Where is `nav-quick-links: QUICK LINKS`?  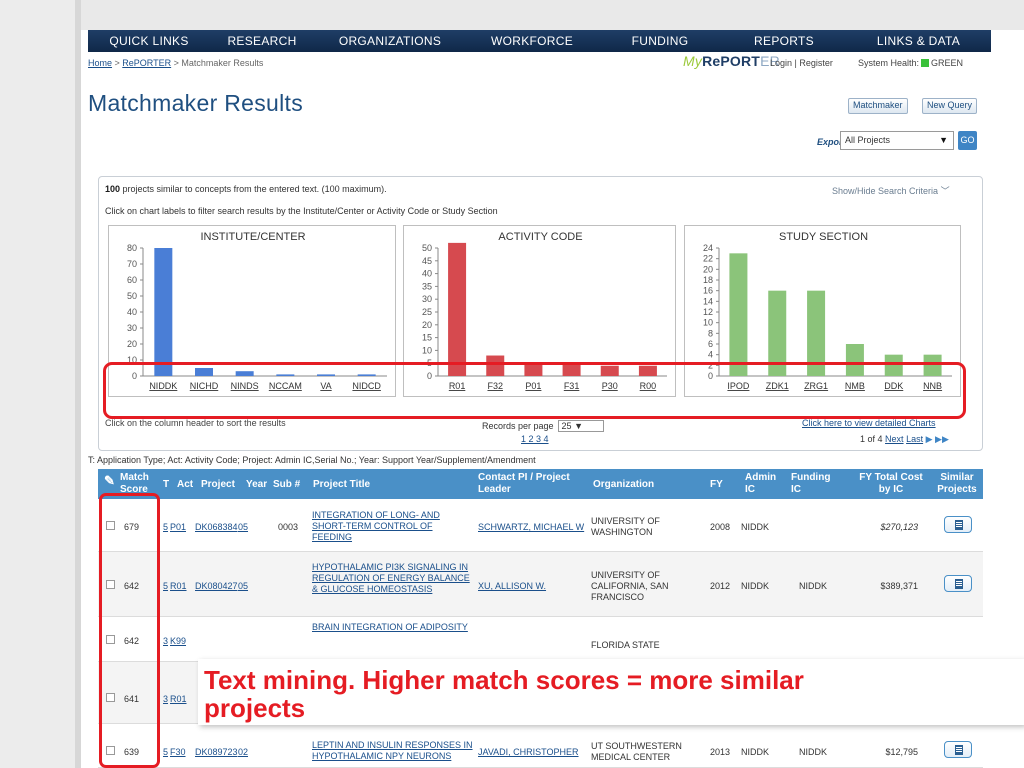
nav-quick-links: QUICK LINKS is located at coordinates (149, 41).